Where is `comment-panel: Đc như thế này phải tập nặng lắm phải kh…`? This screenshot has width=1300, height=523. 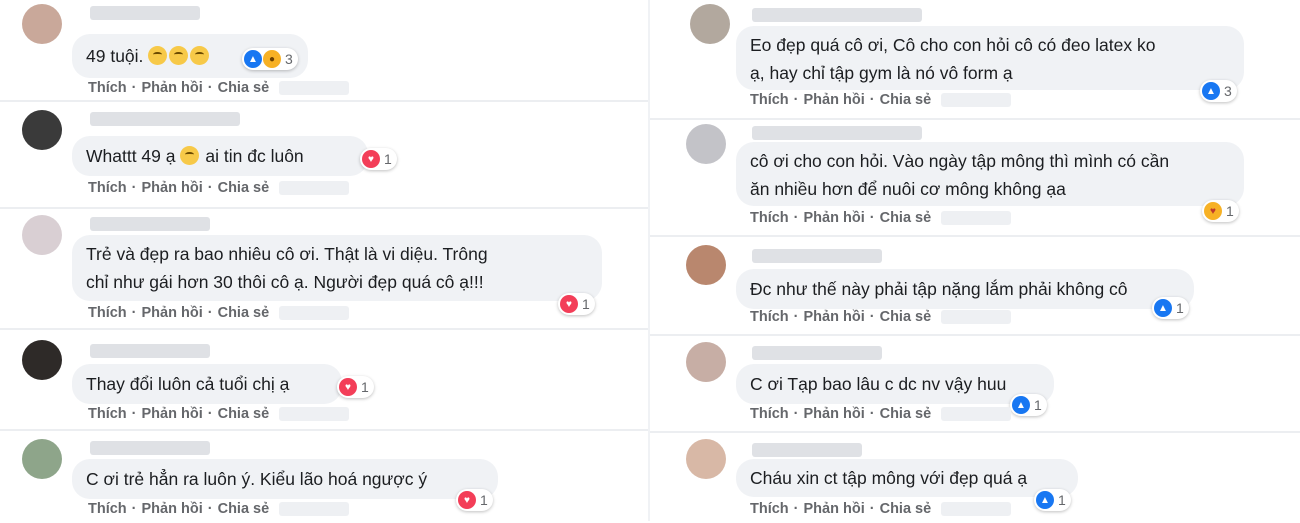
comment-panel: Đc như thế này phải tập nặng lắm phải kh… is located at coordinates (975, 285).